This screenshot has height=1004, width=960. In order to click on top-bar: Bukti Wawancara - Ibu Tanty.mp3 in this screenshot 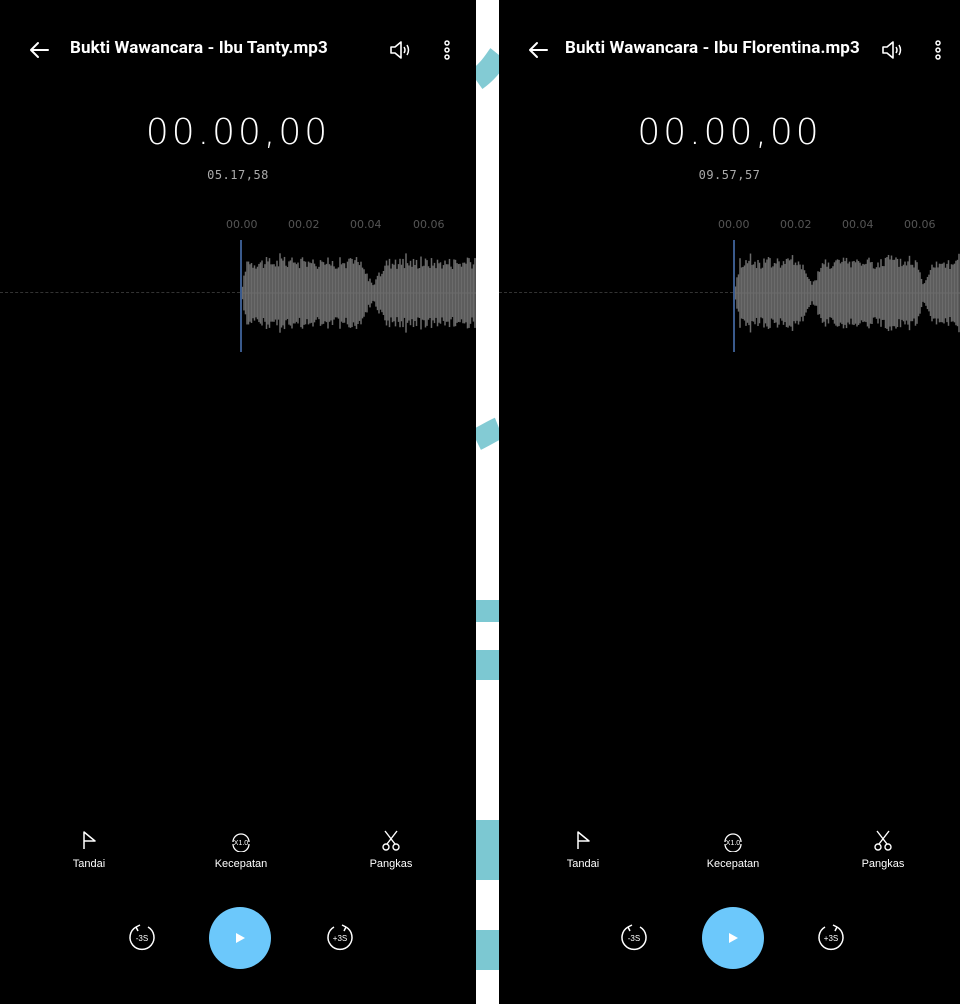, I will do `click(238, 50)`.